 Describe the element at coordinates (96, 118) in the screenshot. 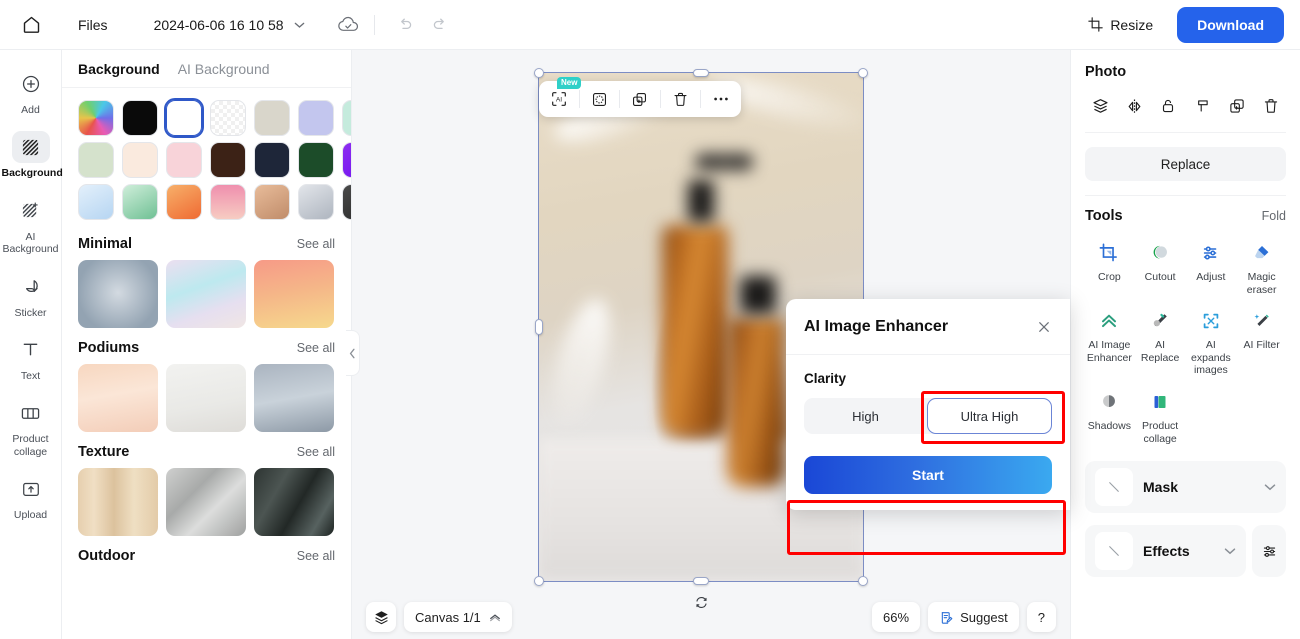

I see `swatch-rainbow` at that location.